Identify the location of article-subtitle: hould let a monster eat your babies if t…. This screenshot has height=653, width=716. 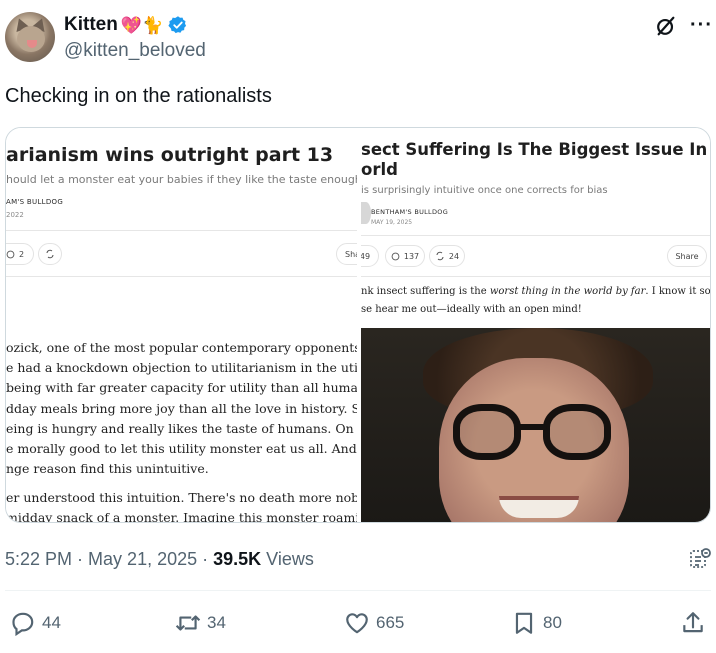
(182, 179).